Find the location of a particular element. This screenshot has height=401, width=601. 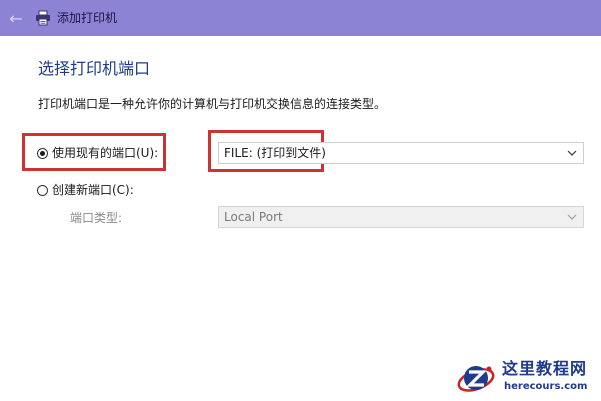

radio-unchecked-icon is located at coordinates (42, 190).